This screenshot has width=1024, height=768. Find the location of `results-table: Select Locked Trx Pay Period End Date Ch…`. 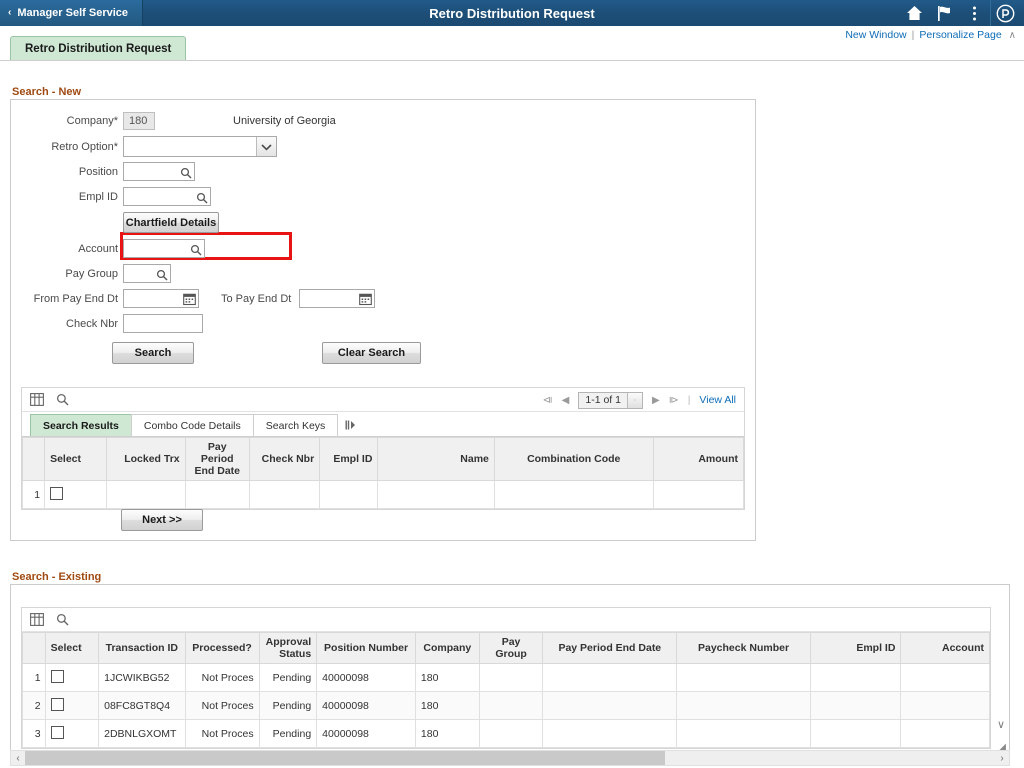

results-table: Select Locked Trx Pay Period End Date Ch… is located at coordinates (383, 473).